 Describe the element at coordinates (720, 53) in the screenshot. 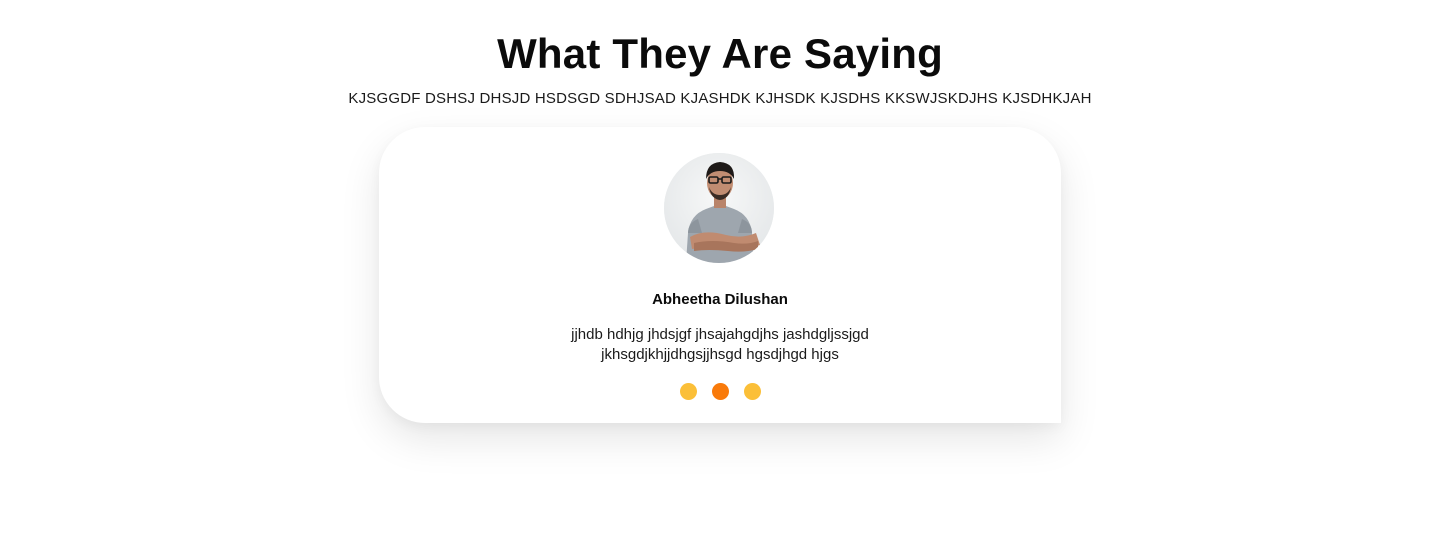

I see `section-title: What They Are Saying` at that location.